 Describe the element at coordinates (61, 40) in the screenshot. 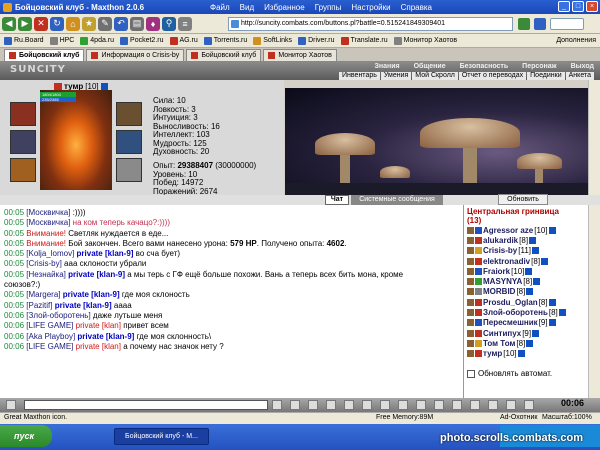

I see `bookmark-item: НРС` at that location.